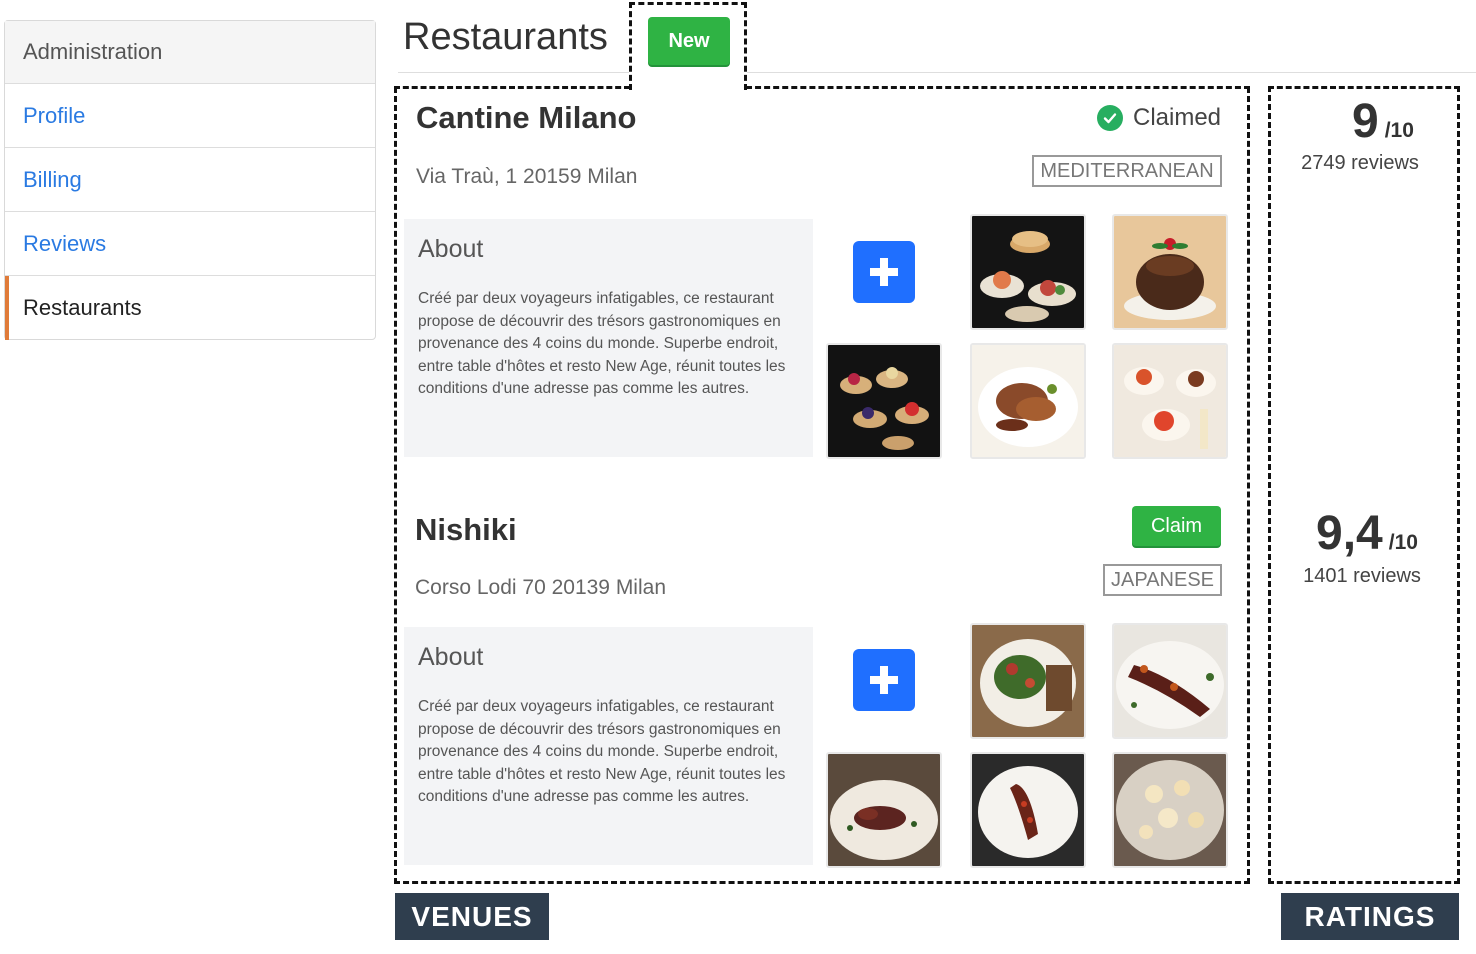  Describe the element at coordinates (505, 37) in the screenshot. I see `page-title: Restaurants` at that location.